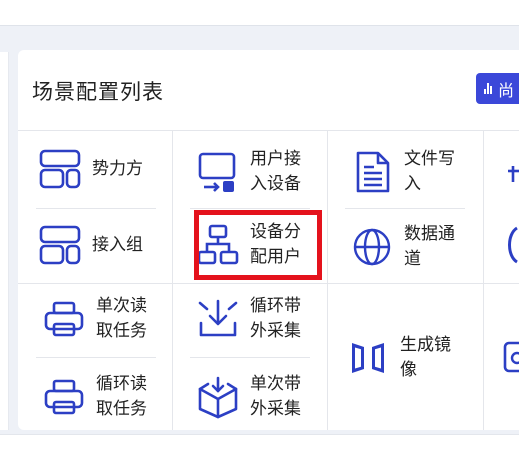 This screenshot has width=519, height=465. Describe the element at coordinates (60, 169) in the screenshot. I see `faction-icon` at that location.